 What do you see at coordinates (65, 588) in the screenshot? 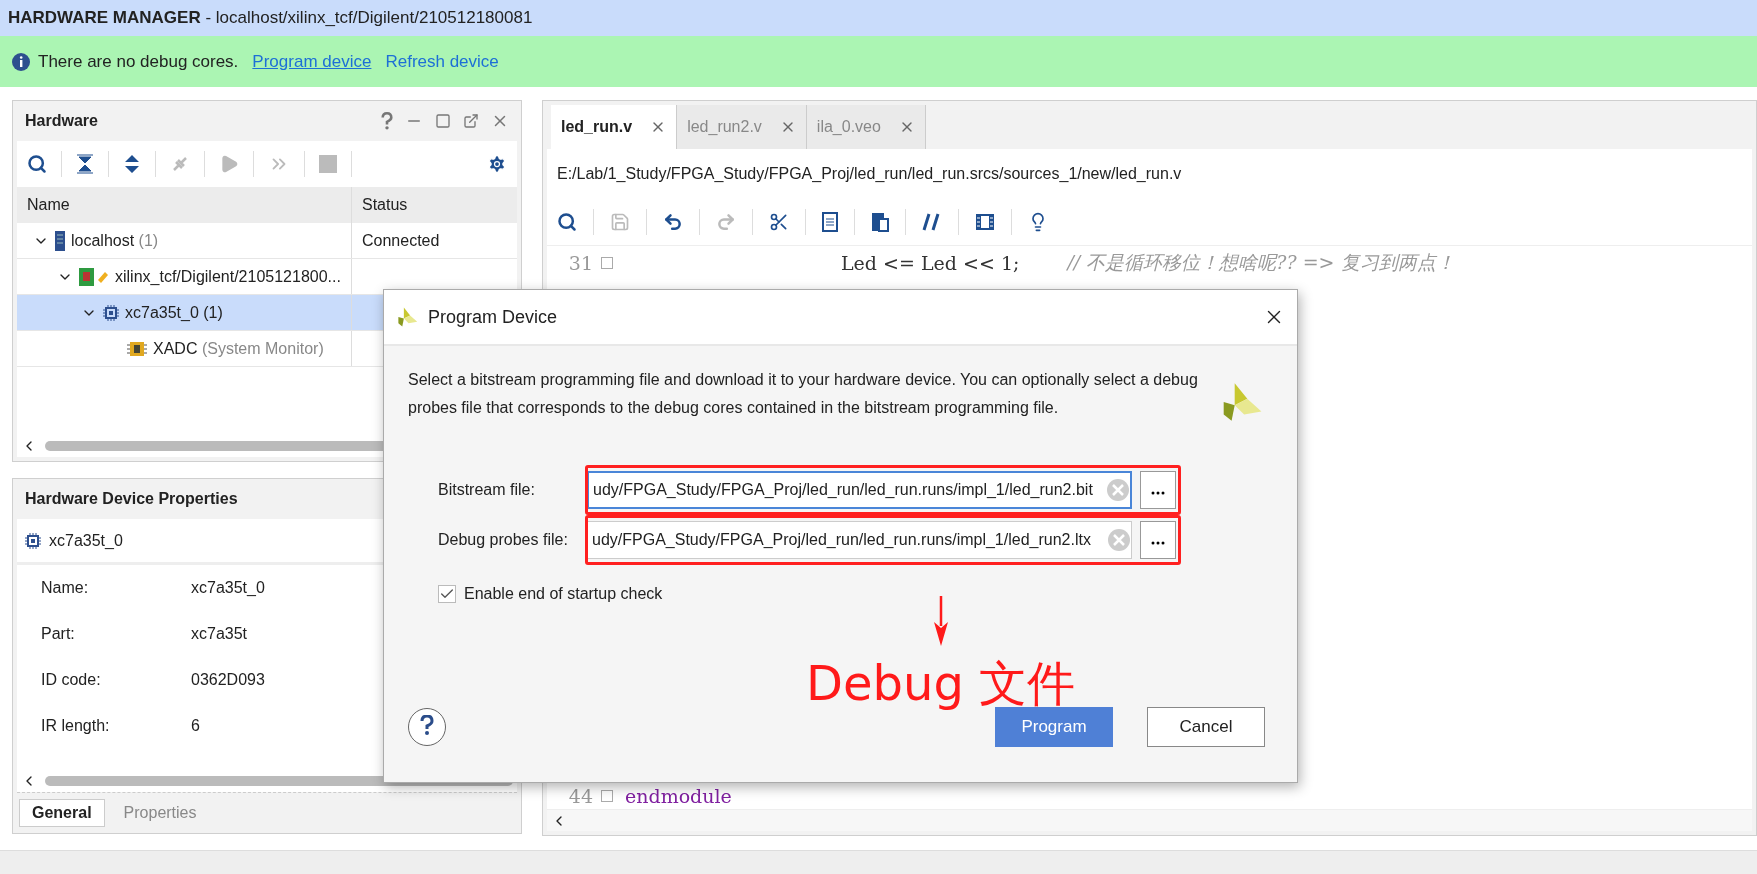
I see `property-label: Name:` at bounding box center [65, 588].